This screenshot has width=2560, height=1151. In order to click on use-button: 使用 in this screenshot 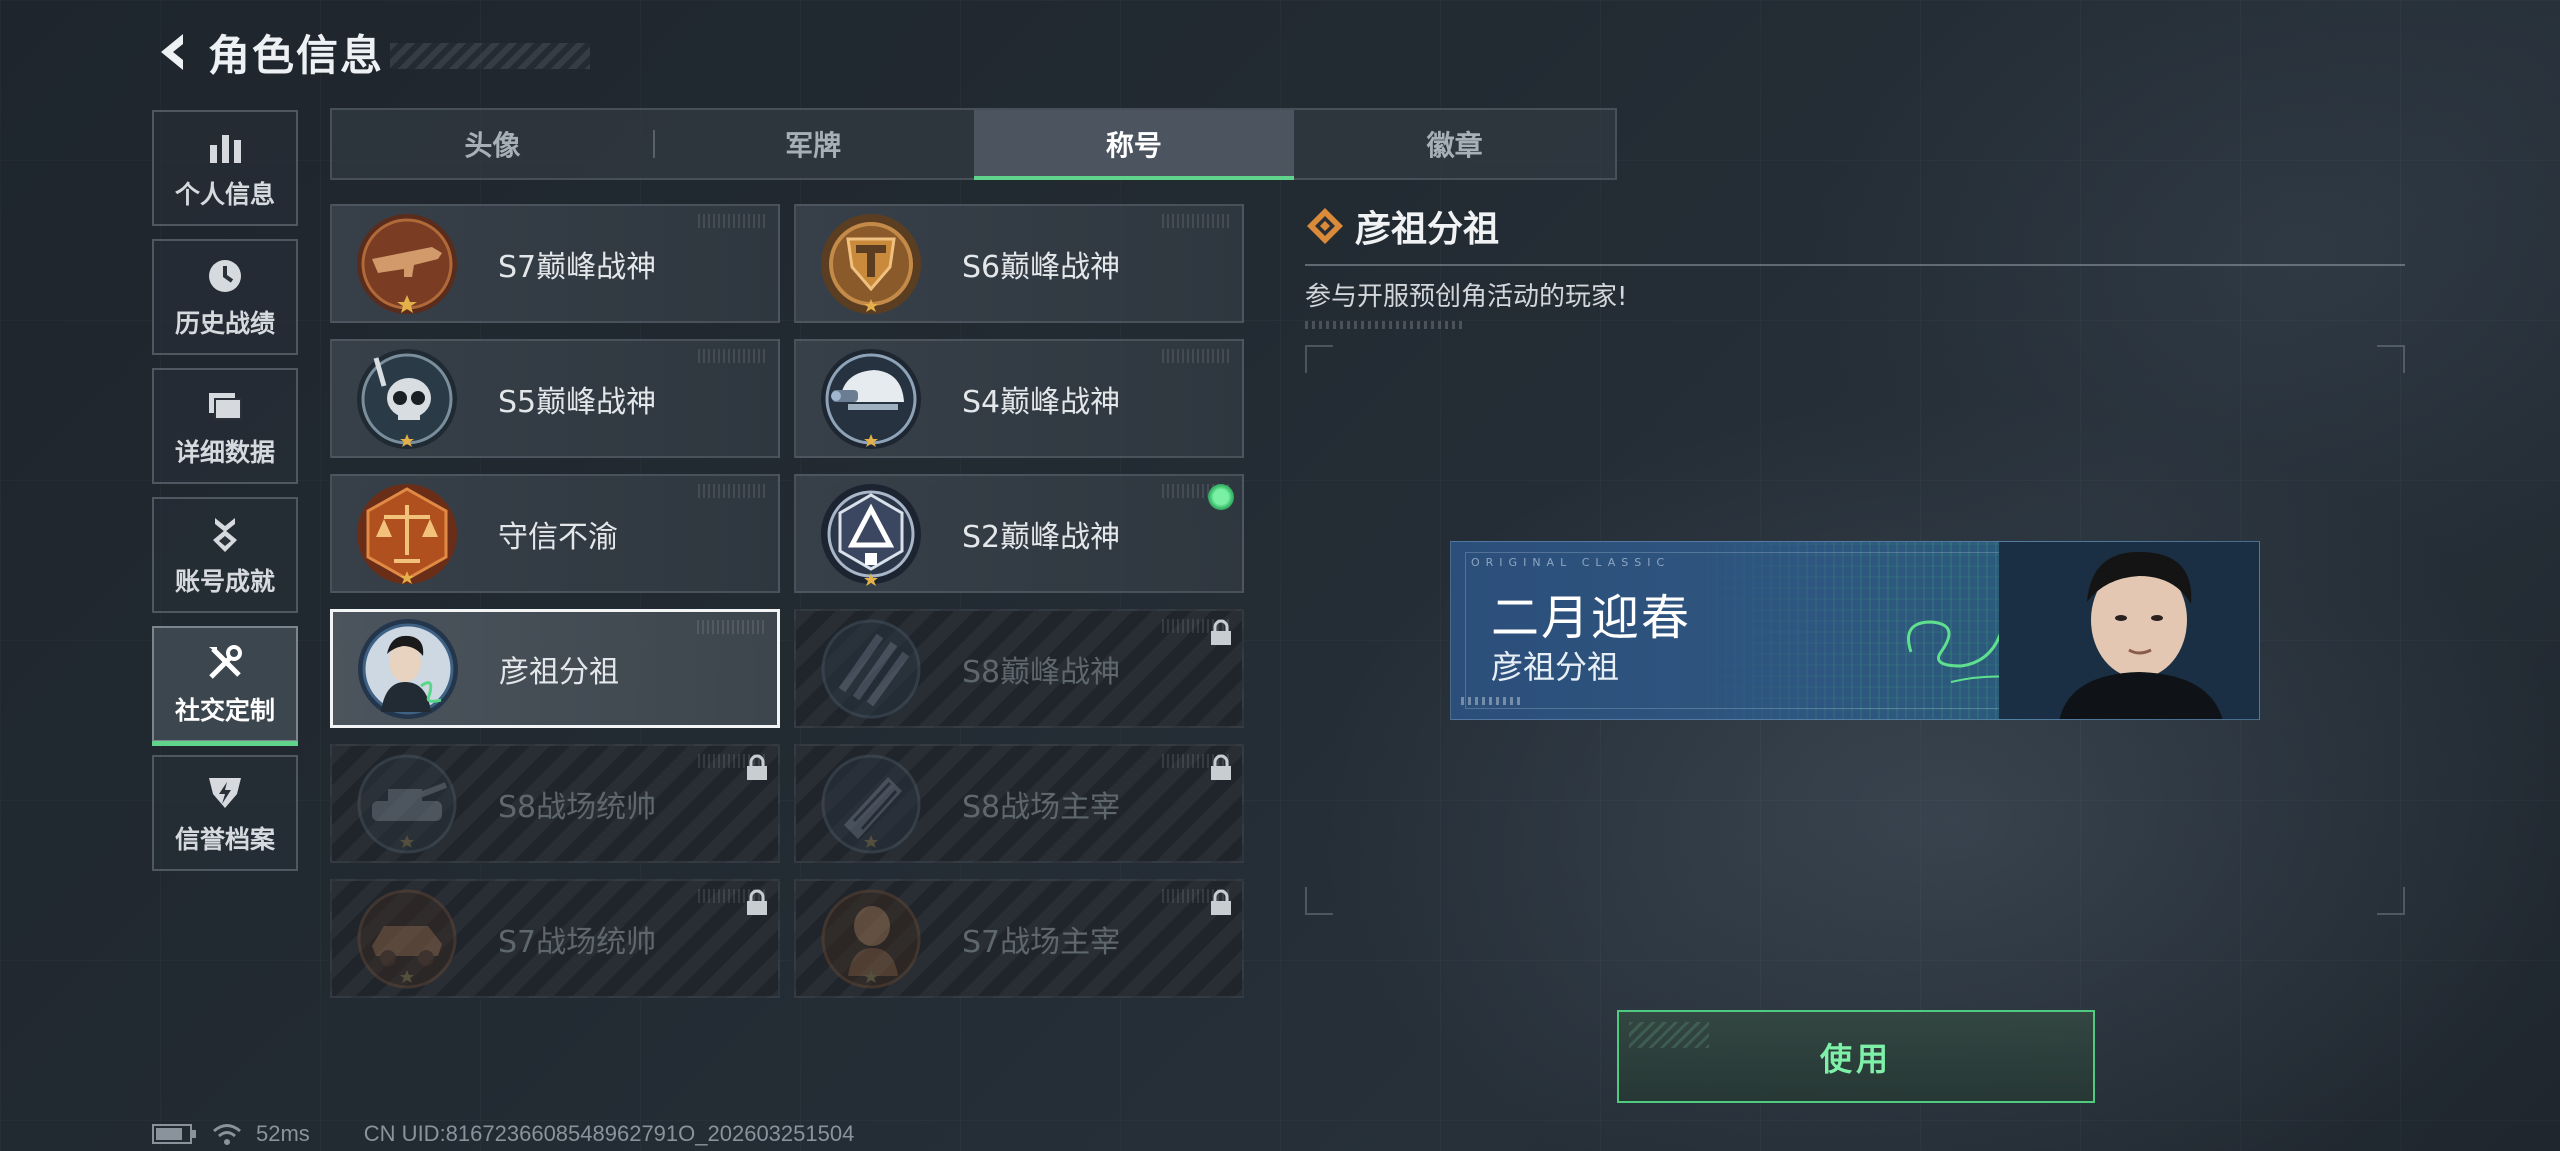, I will do `click(1856, 1056)`.